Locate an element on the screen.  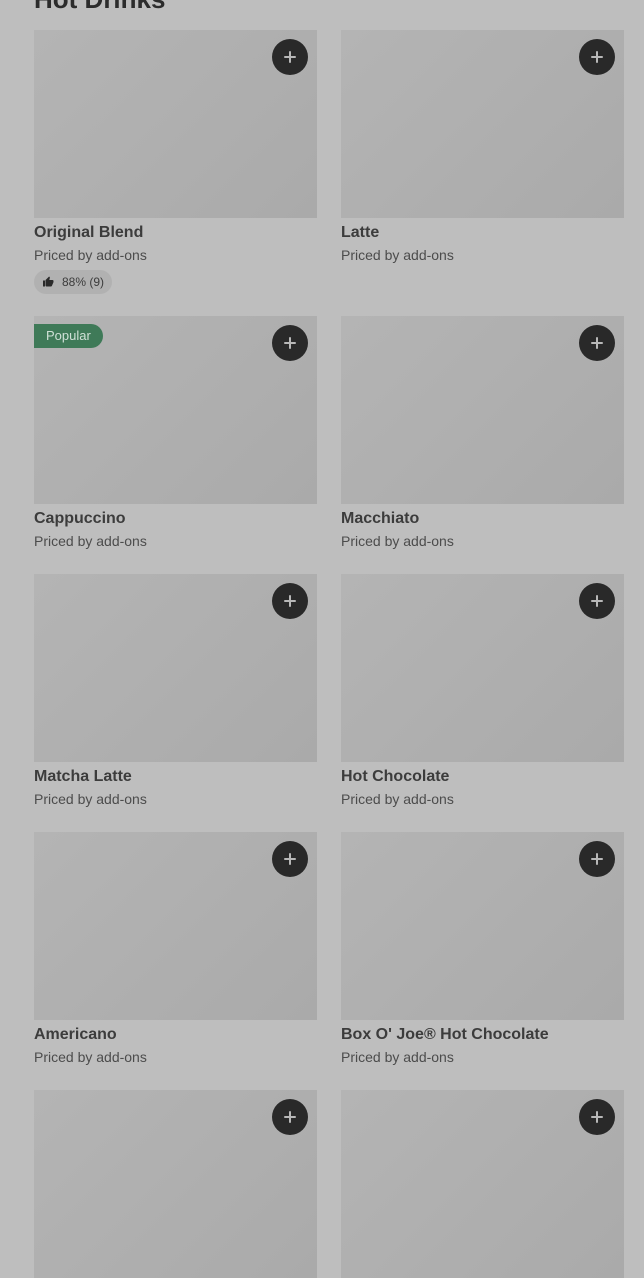
menu-item: Original Blend Priced by add-ons 88% (9) is located at coordinates (175, 162).